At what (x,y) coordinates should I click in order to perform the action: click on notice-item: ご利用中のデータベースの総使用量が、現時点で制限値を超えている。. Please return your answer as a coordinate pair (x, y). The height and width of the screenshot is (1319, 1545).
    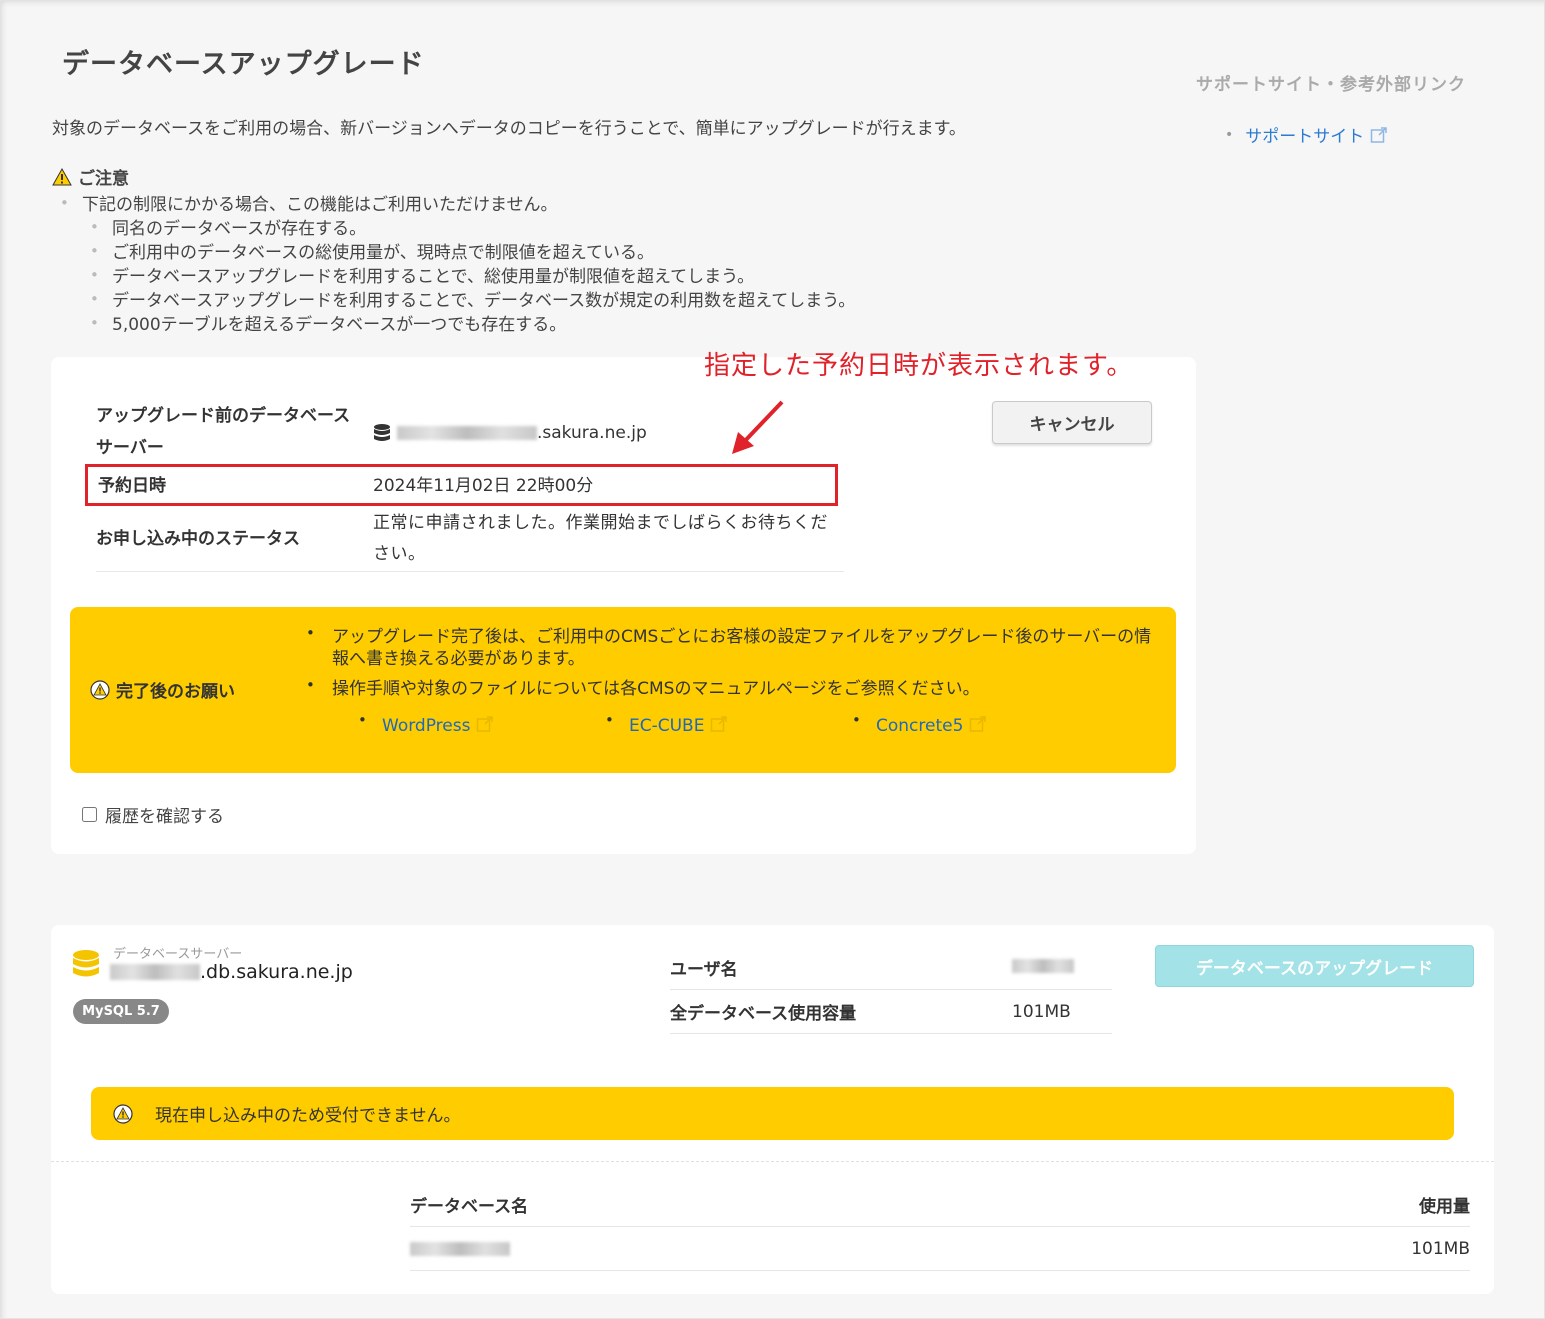
    Looking at the image, I should click on (472, 252).